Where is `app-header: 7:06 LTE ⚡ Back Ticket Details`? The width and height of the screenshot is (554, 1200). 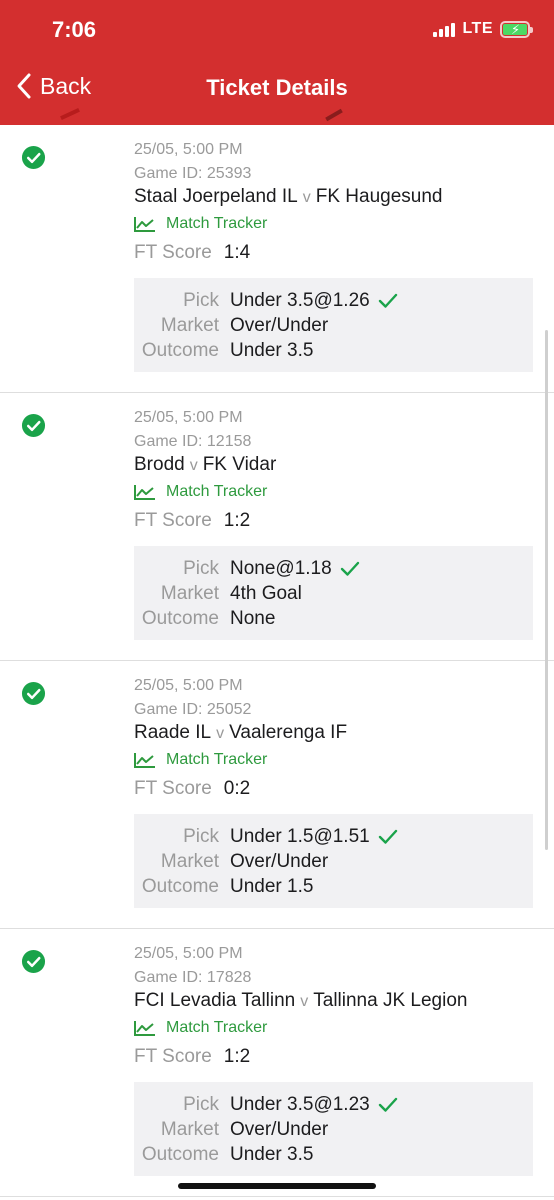
app-header: 7:06 LTE ⚡ Back Ticket Details is located at coordinates (277, 62).